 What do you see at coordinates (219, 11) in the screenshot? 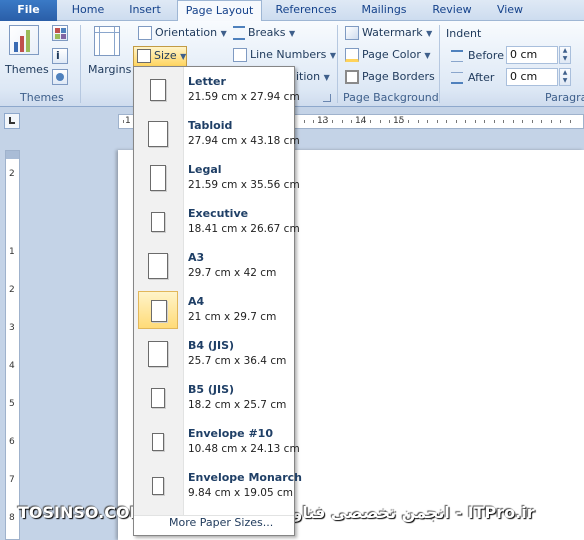
I see `tab-page-layout: Page Layout` at bounding box center [219, 11].